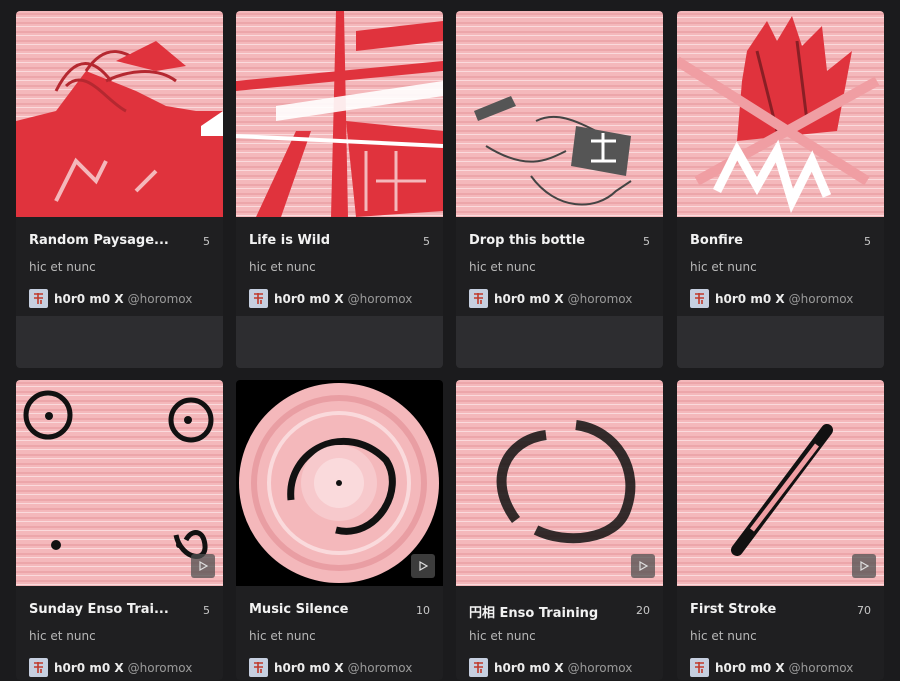  What do you see at coordinates (329, 240) in the screenshot?
I see `card-title: Life is Wild` at bounding box center [329, 240].